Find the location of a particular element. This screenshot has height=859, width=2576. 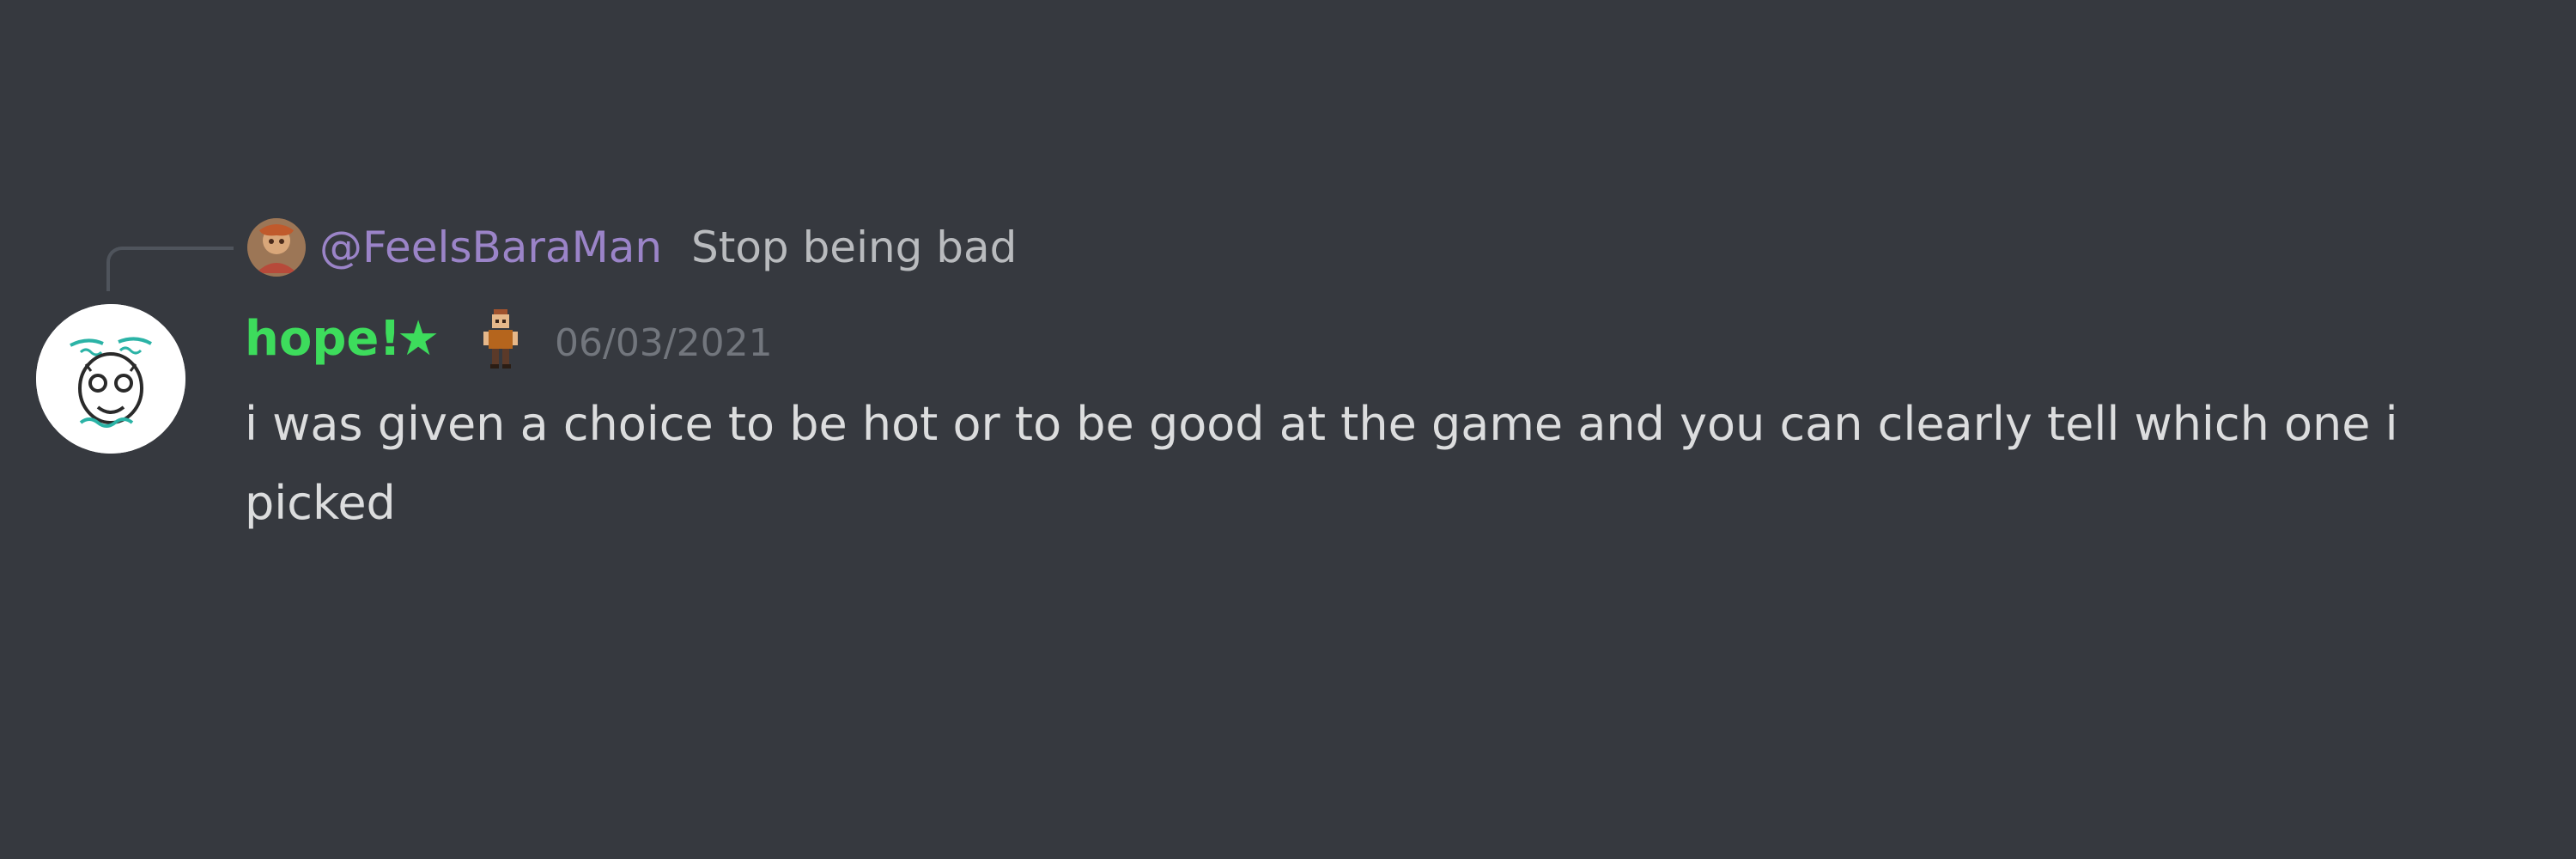

reply-spine is located at coordinates (170, 269).